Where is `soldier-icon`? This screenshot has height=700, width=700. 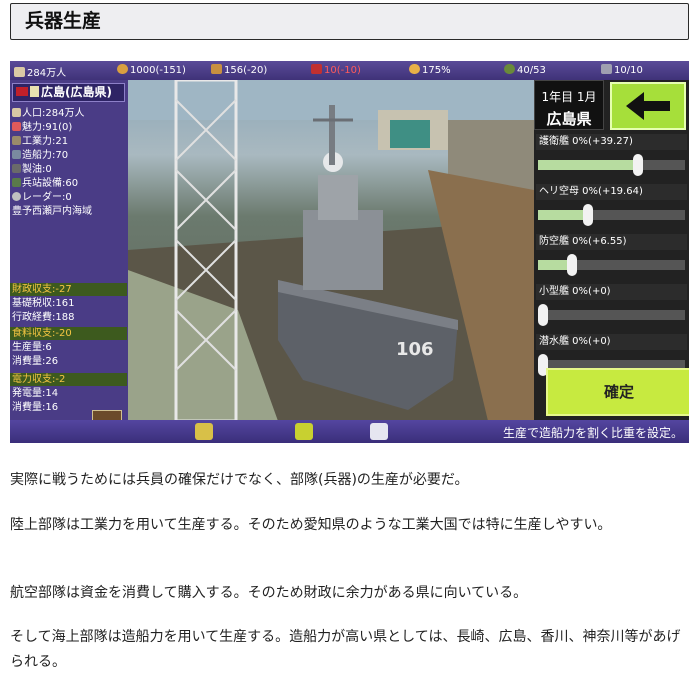
soldier-icon is located at coordinates (509, 69).